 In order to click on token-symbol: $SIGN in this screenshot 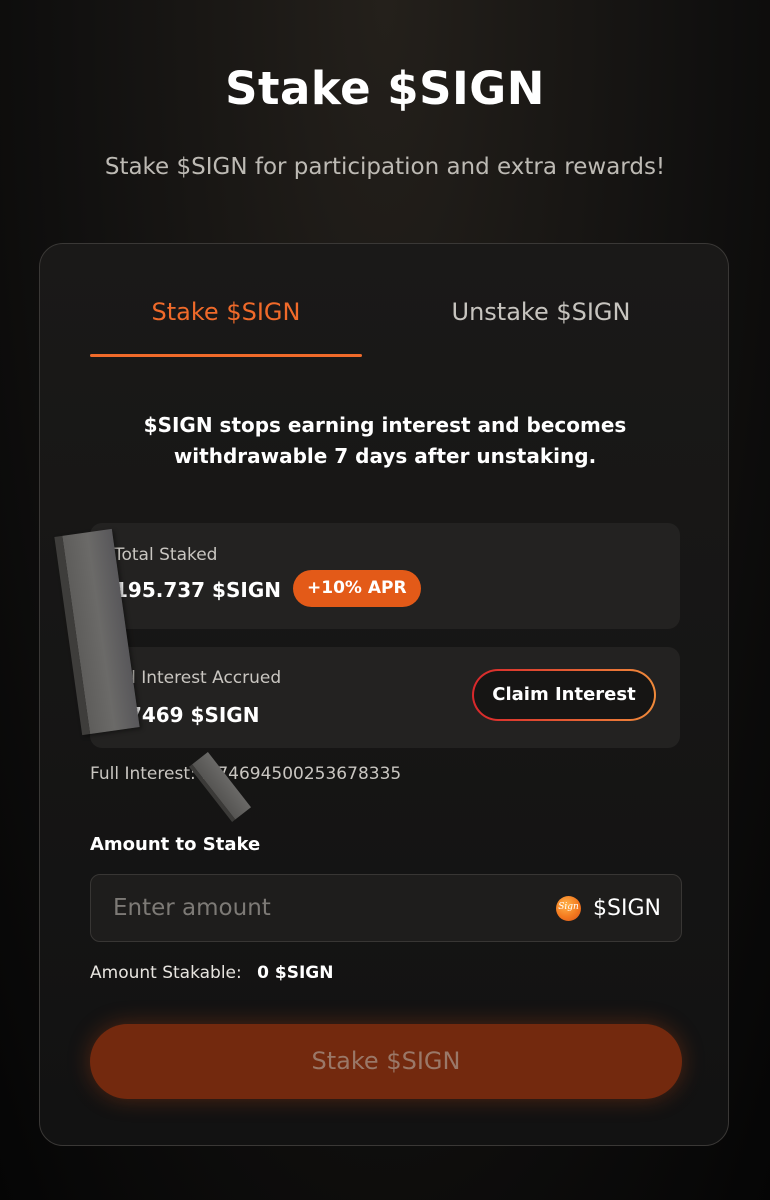, I will do `click(627, 908)`.